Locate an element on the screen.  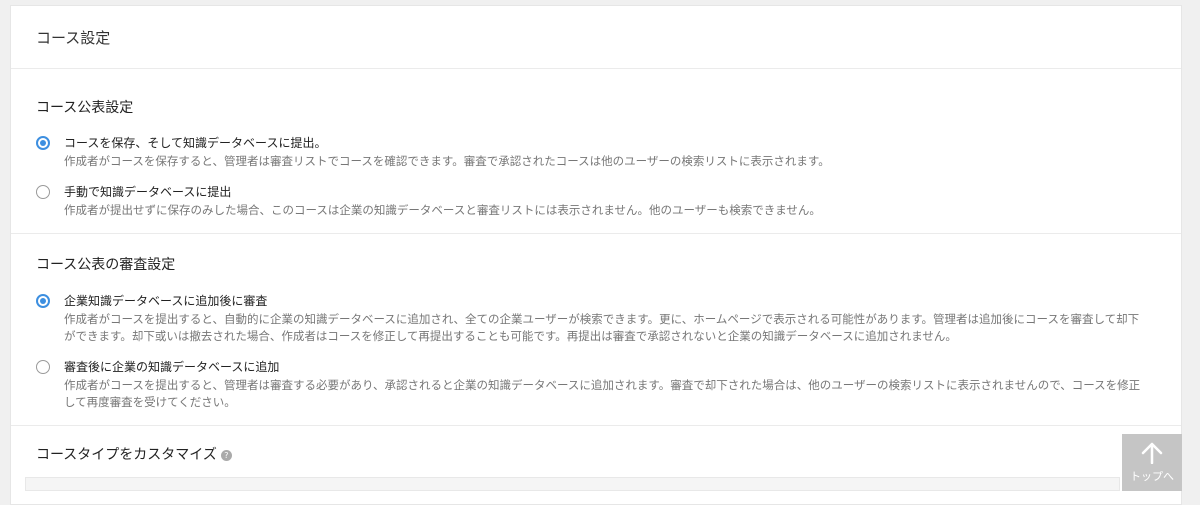
back-to-top-button: トップへ is located at coordinates (1152, 462).